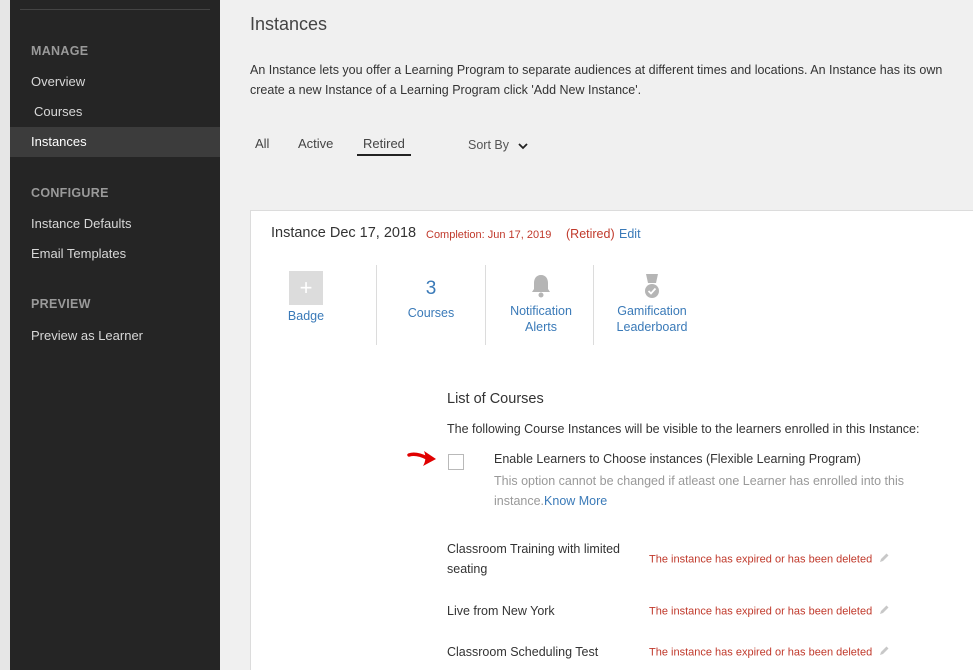 The image size is (973, 670). What do you see at coordinates (115, 224) in the screenshot?
I see `sidebar-item-instance-defaults: Instance Defaults` at bounding box center [115, 224].